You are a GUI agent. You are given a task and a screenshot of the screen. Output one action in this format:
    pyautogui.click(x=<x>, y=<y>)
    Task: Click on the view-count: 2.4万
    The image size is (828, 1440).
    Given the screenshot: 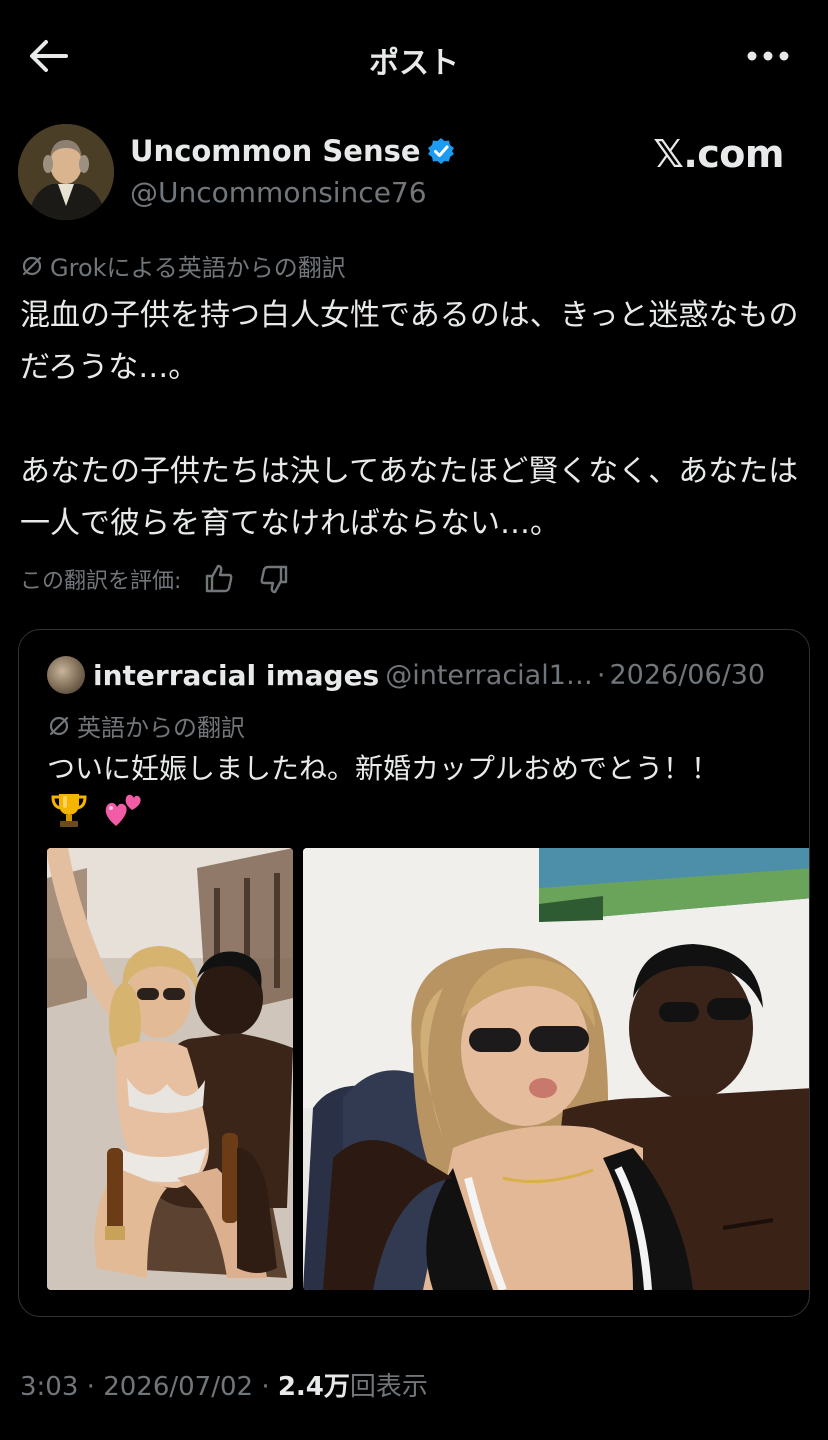 What is the action you would take?
    pyautogui.click(x=313, y=1387)
    